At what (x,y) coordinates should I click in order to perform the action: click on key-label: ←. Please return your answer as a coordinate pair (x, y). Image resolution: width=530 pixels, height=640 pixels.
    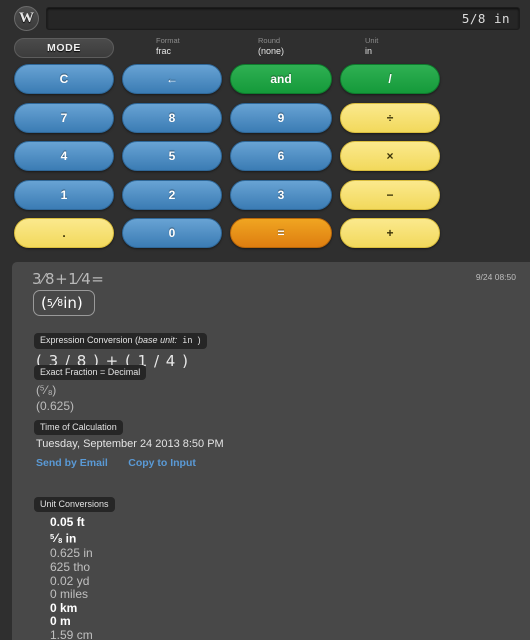
    Looking at the image, I should click on (172, 79).